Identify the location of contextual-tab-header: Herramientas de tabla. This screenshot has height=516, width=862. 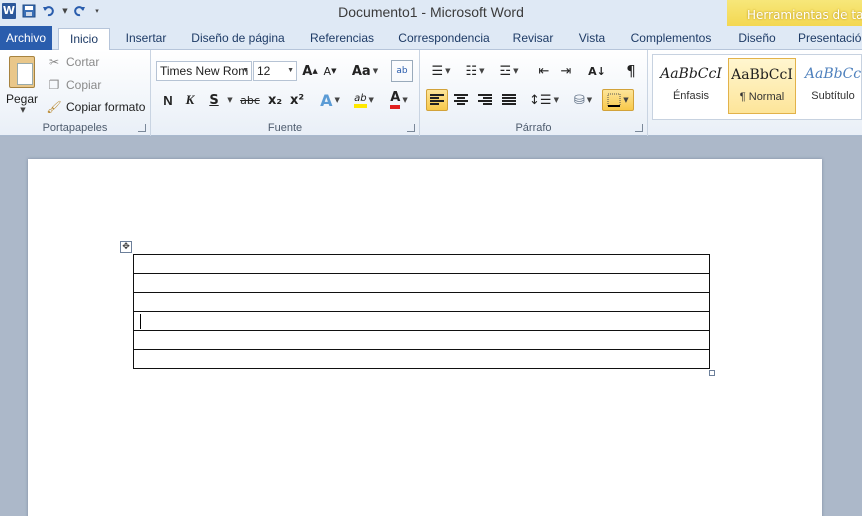
(794, 14).